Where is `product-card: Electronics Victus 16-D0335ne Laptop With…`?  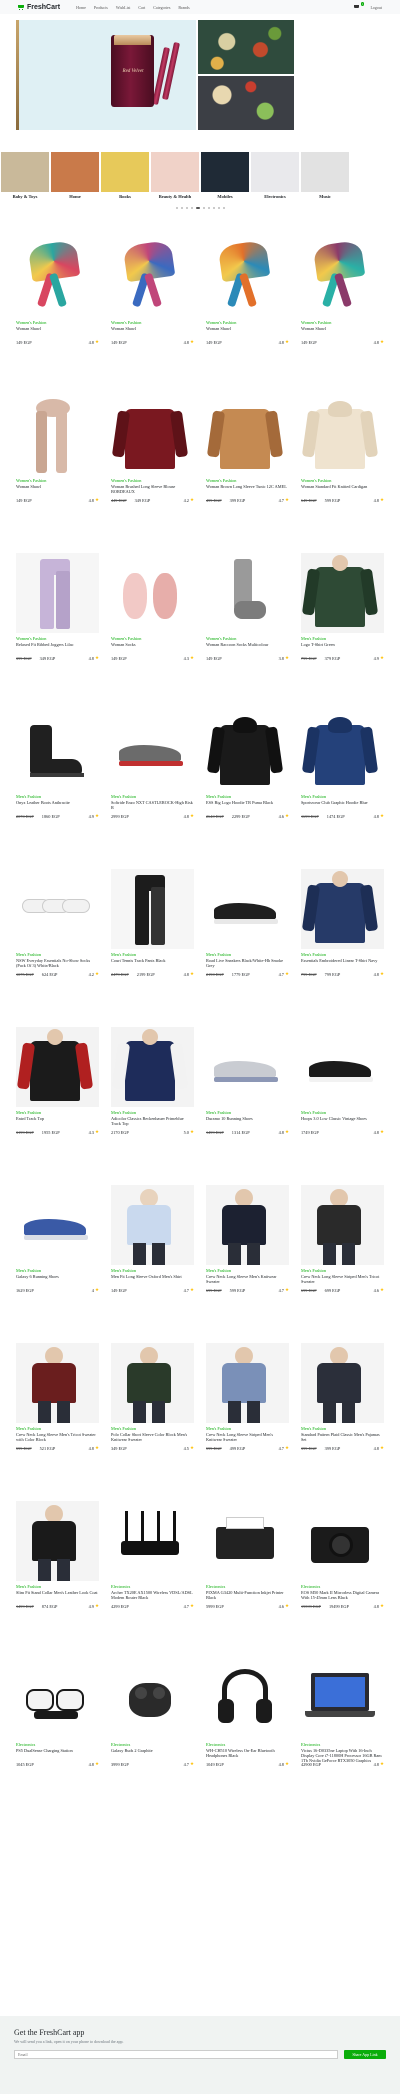 product-card: Electronics Victus 16-D0335ne Laptop With… is located at coordinates (342, 1732).